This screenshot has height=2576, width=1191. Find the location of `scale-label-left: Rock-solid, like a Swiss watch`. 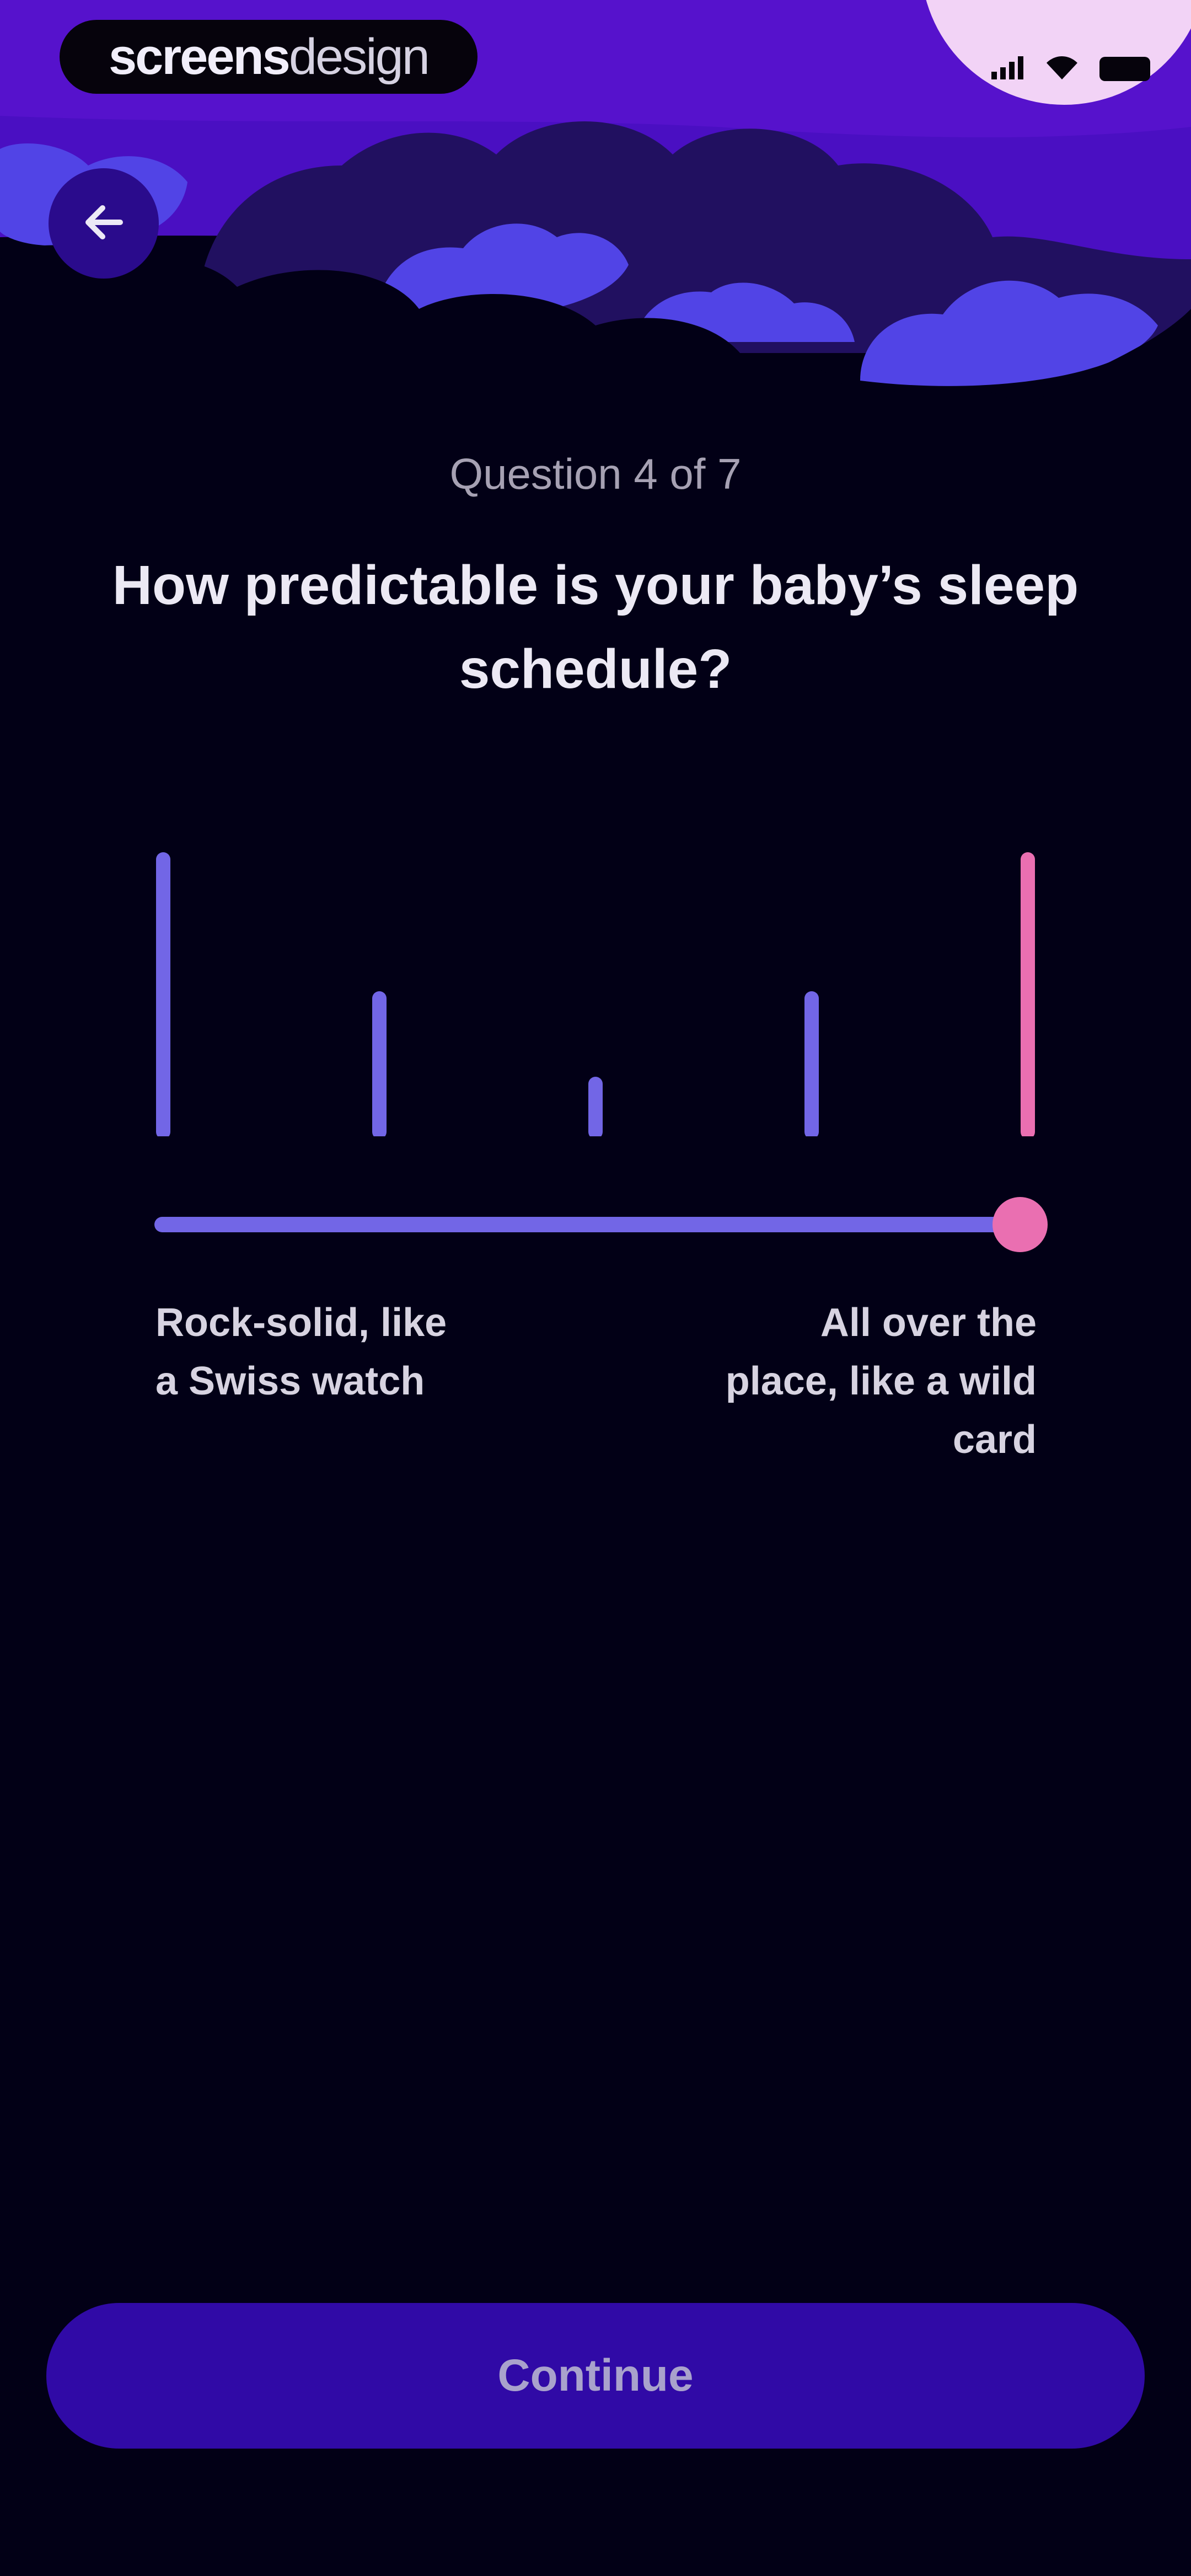

scale-label-left: Rock-solid, like a Swiss watch is located at coordinates (301, 1352).